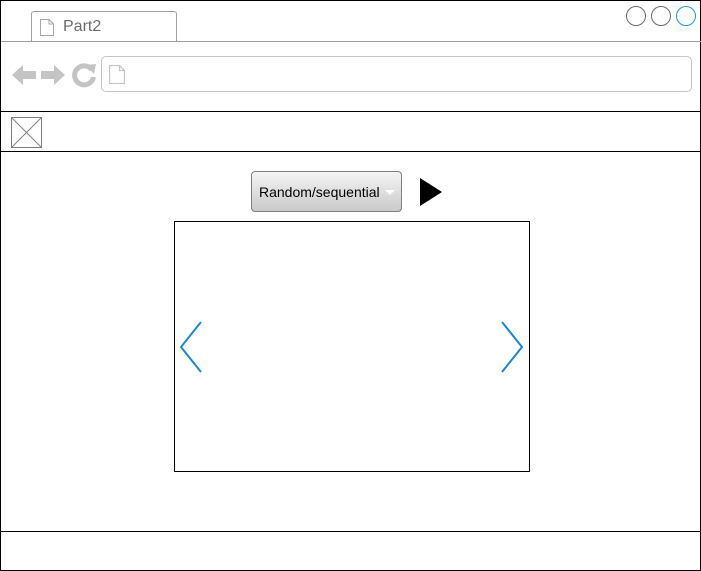  I want to click on page-header, so click(351, 131).